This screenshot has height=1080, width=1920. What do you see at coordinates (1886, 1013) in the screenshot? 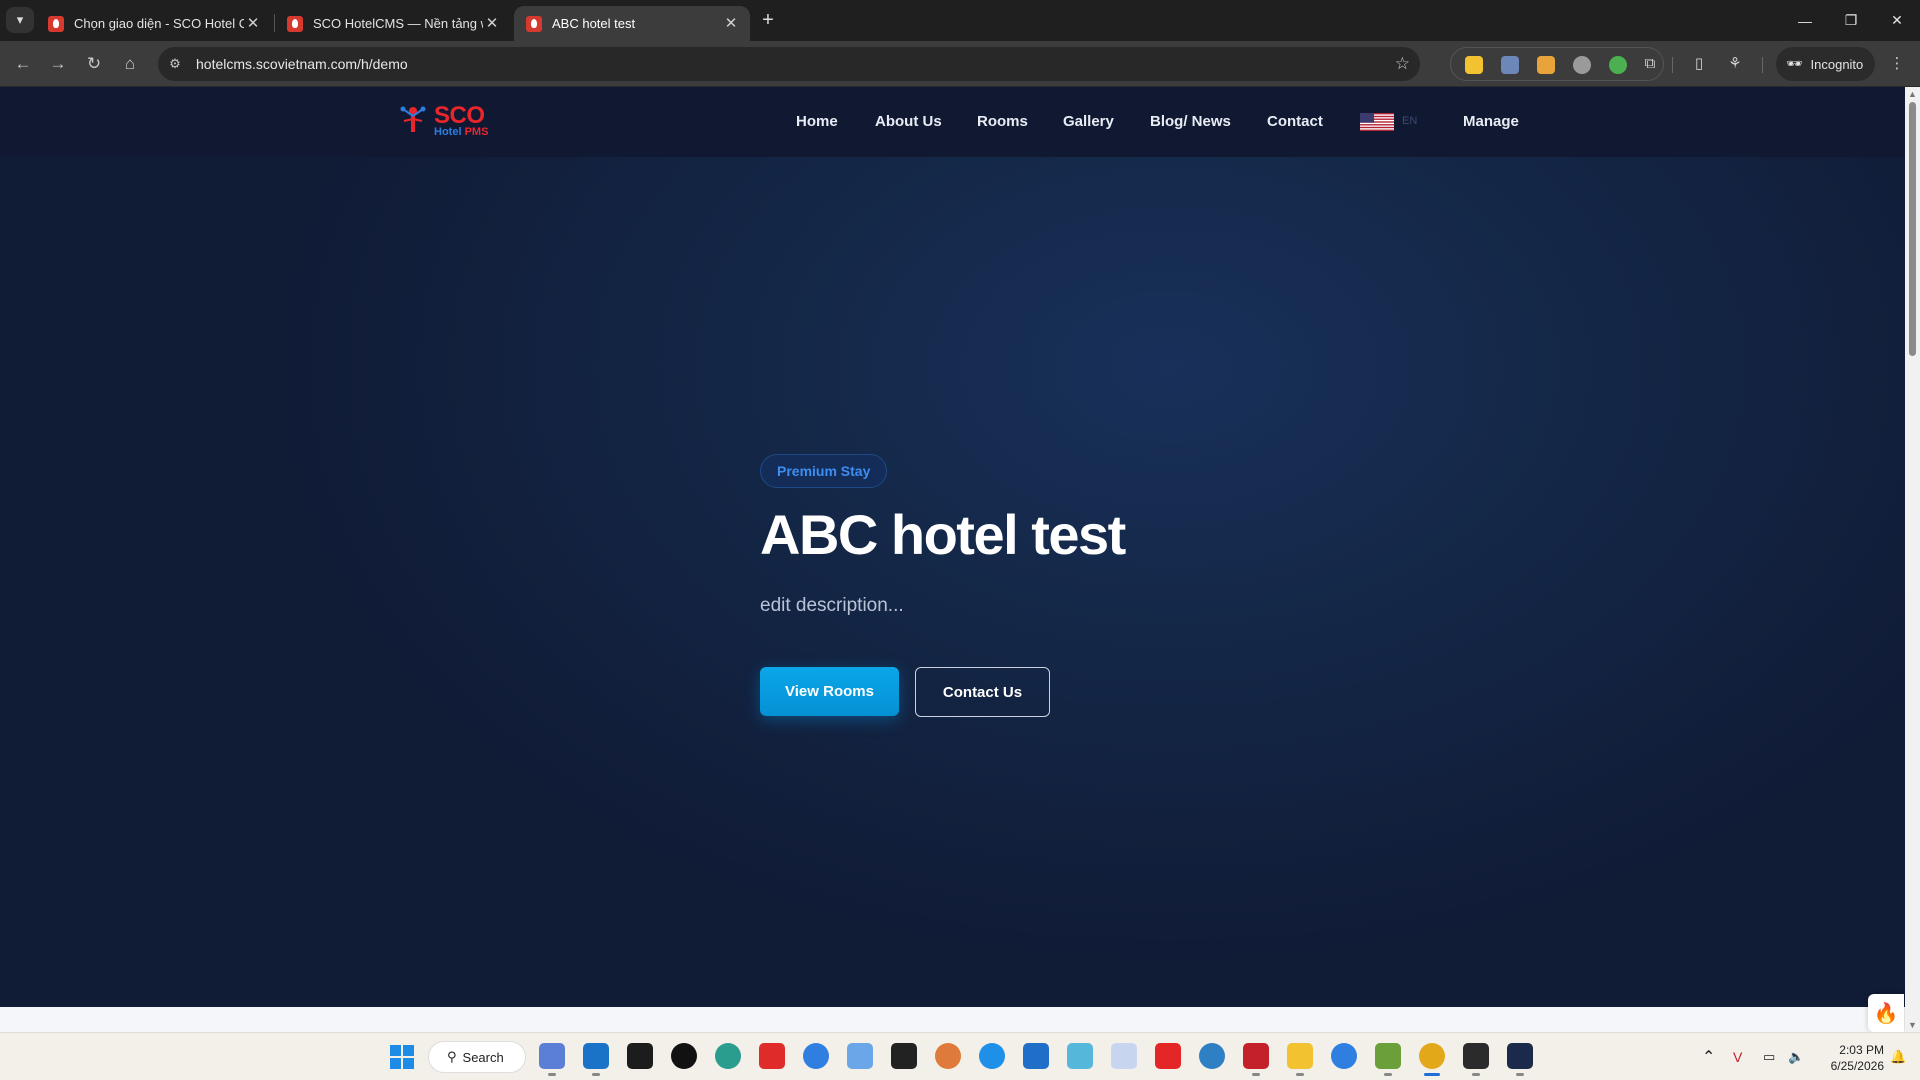
I see `fire-widget-icon: 🔥` at bounding box center [1886, 1013].